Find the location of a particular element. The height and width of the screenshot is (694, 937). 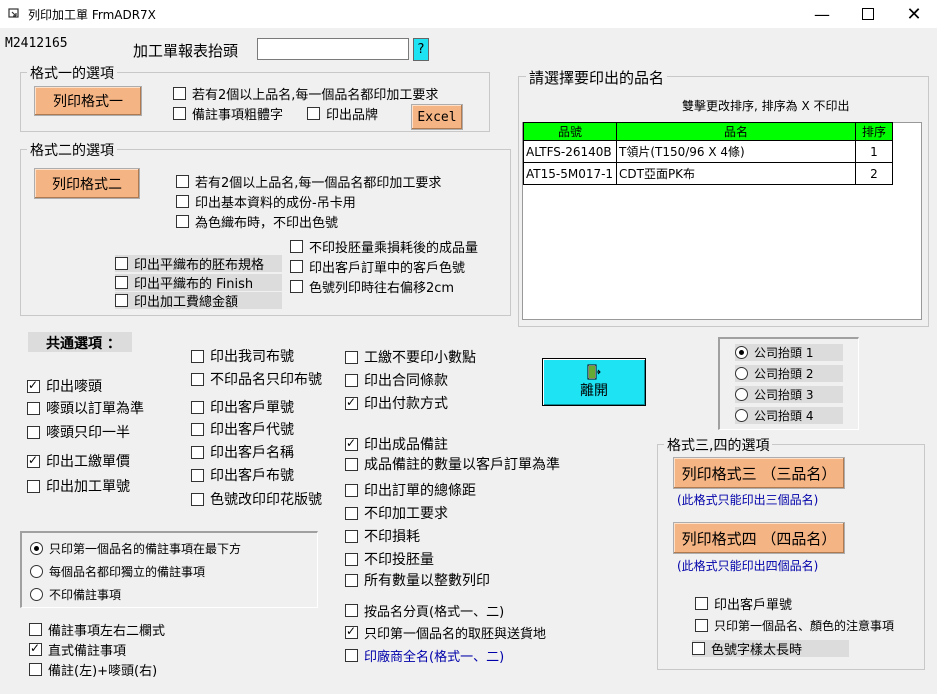

checkbox-label: 所有數量以整數列印 is located at coordinates (427, 581).